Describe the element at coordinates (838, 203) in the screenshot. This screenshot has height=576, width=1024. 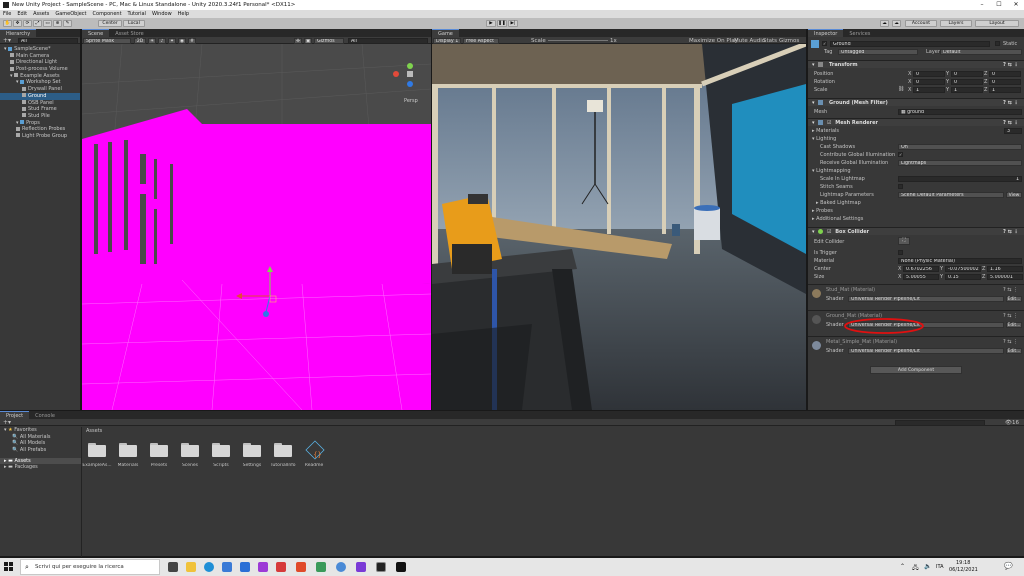
I see `baked-lightmap-foldout: ▸ Baked Lightmap` at that location.